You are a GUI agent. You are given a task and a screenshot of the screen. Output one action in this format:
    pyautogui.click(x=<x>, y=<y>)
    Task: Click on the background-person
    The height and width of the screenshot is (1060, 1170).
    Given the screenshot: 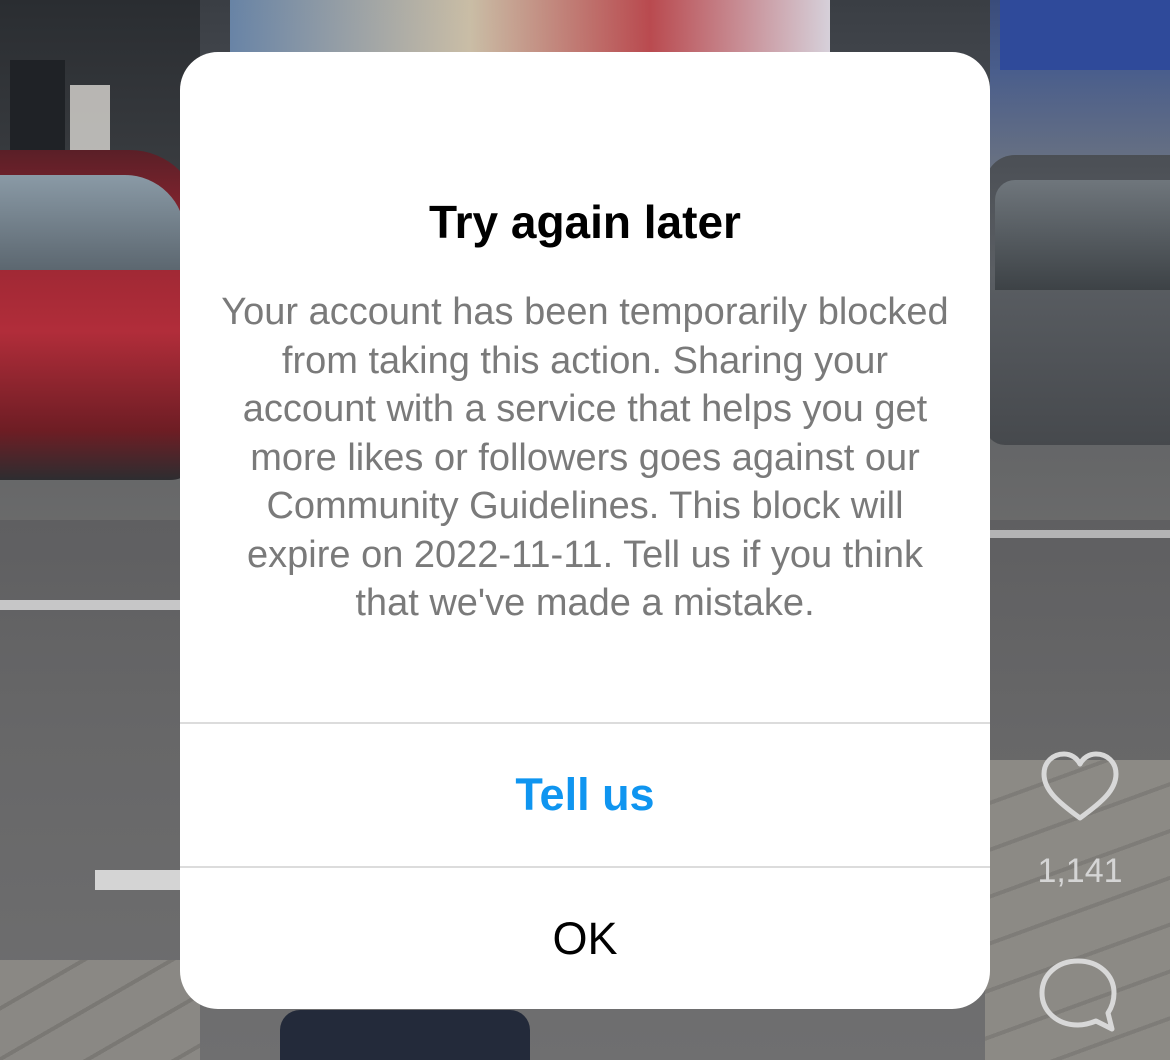 What is the action you would take?
    pyautogui.click(x=405, y=1035)
    